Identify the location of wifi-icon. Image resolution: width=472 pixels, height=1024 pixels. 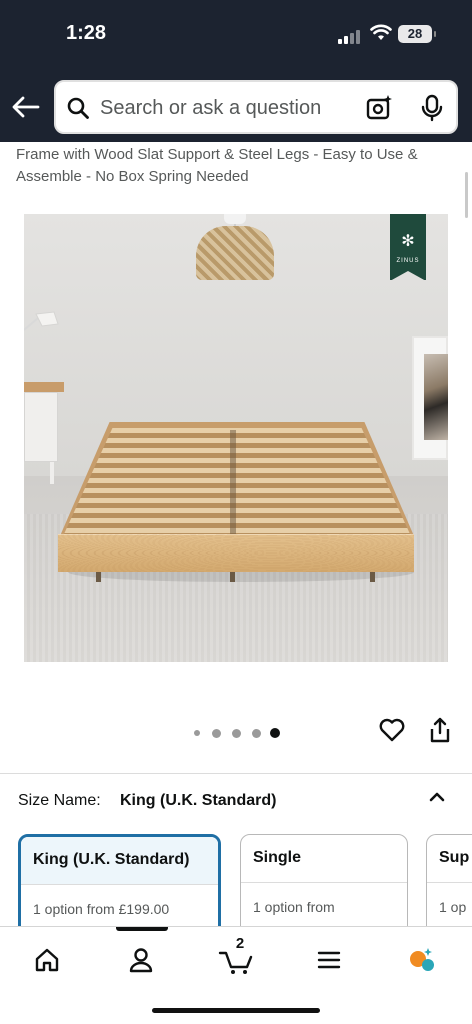
(381, 32).